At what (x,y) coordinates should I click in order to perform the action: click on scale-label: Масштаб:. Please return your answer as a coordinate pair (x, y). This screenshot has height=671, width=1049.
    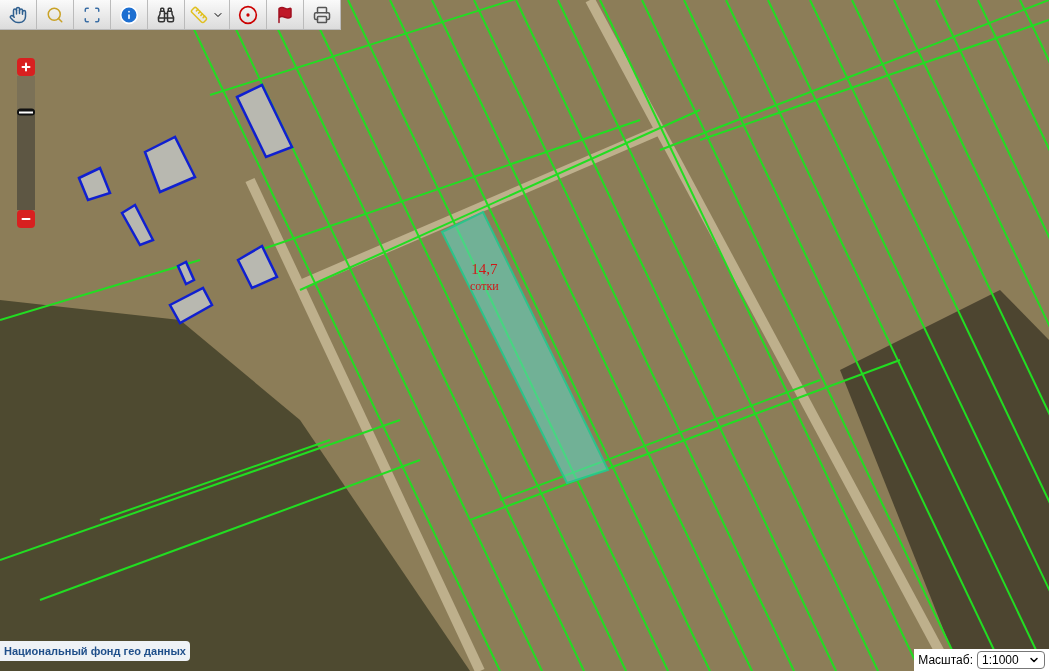
    Looking at the image, I should click on (945, 660).